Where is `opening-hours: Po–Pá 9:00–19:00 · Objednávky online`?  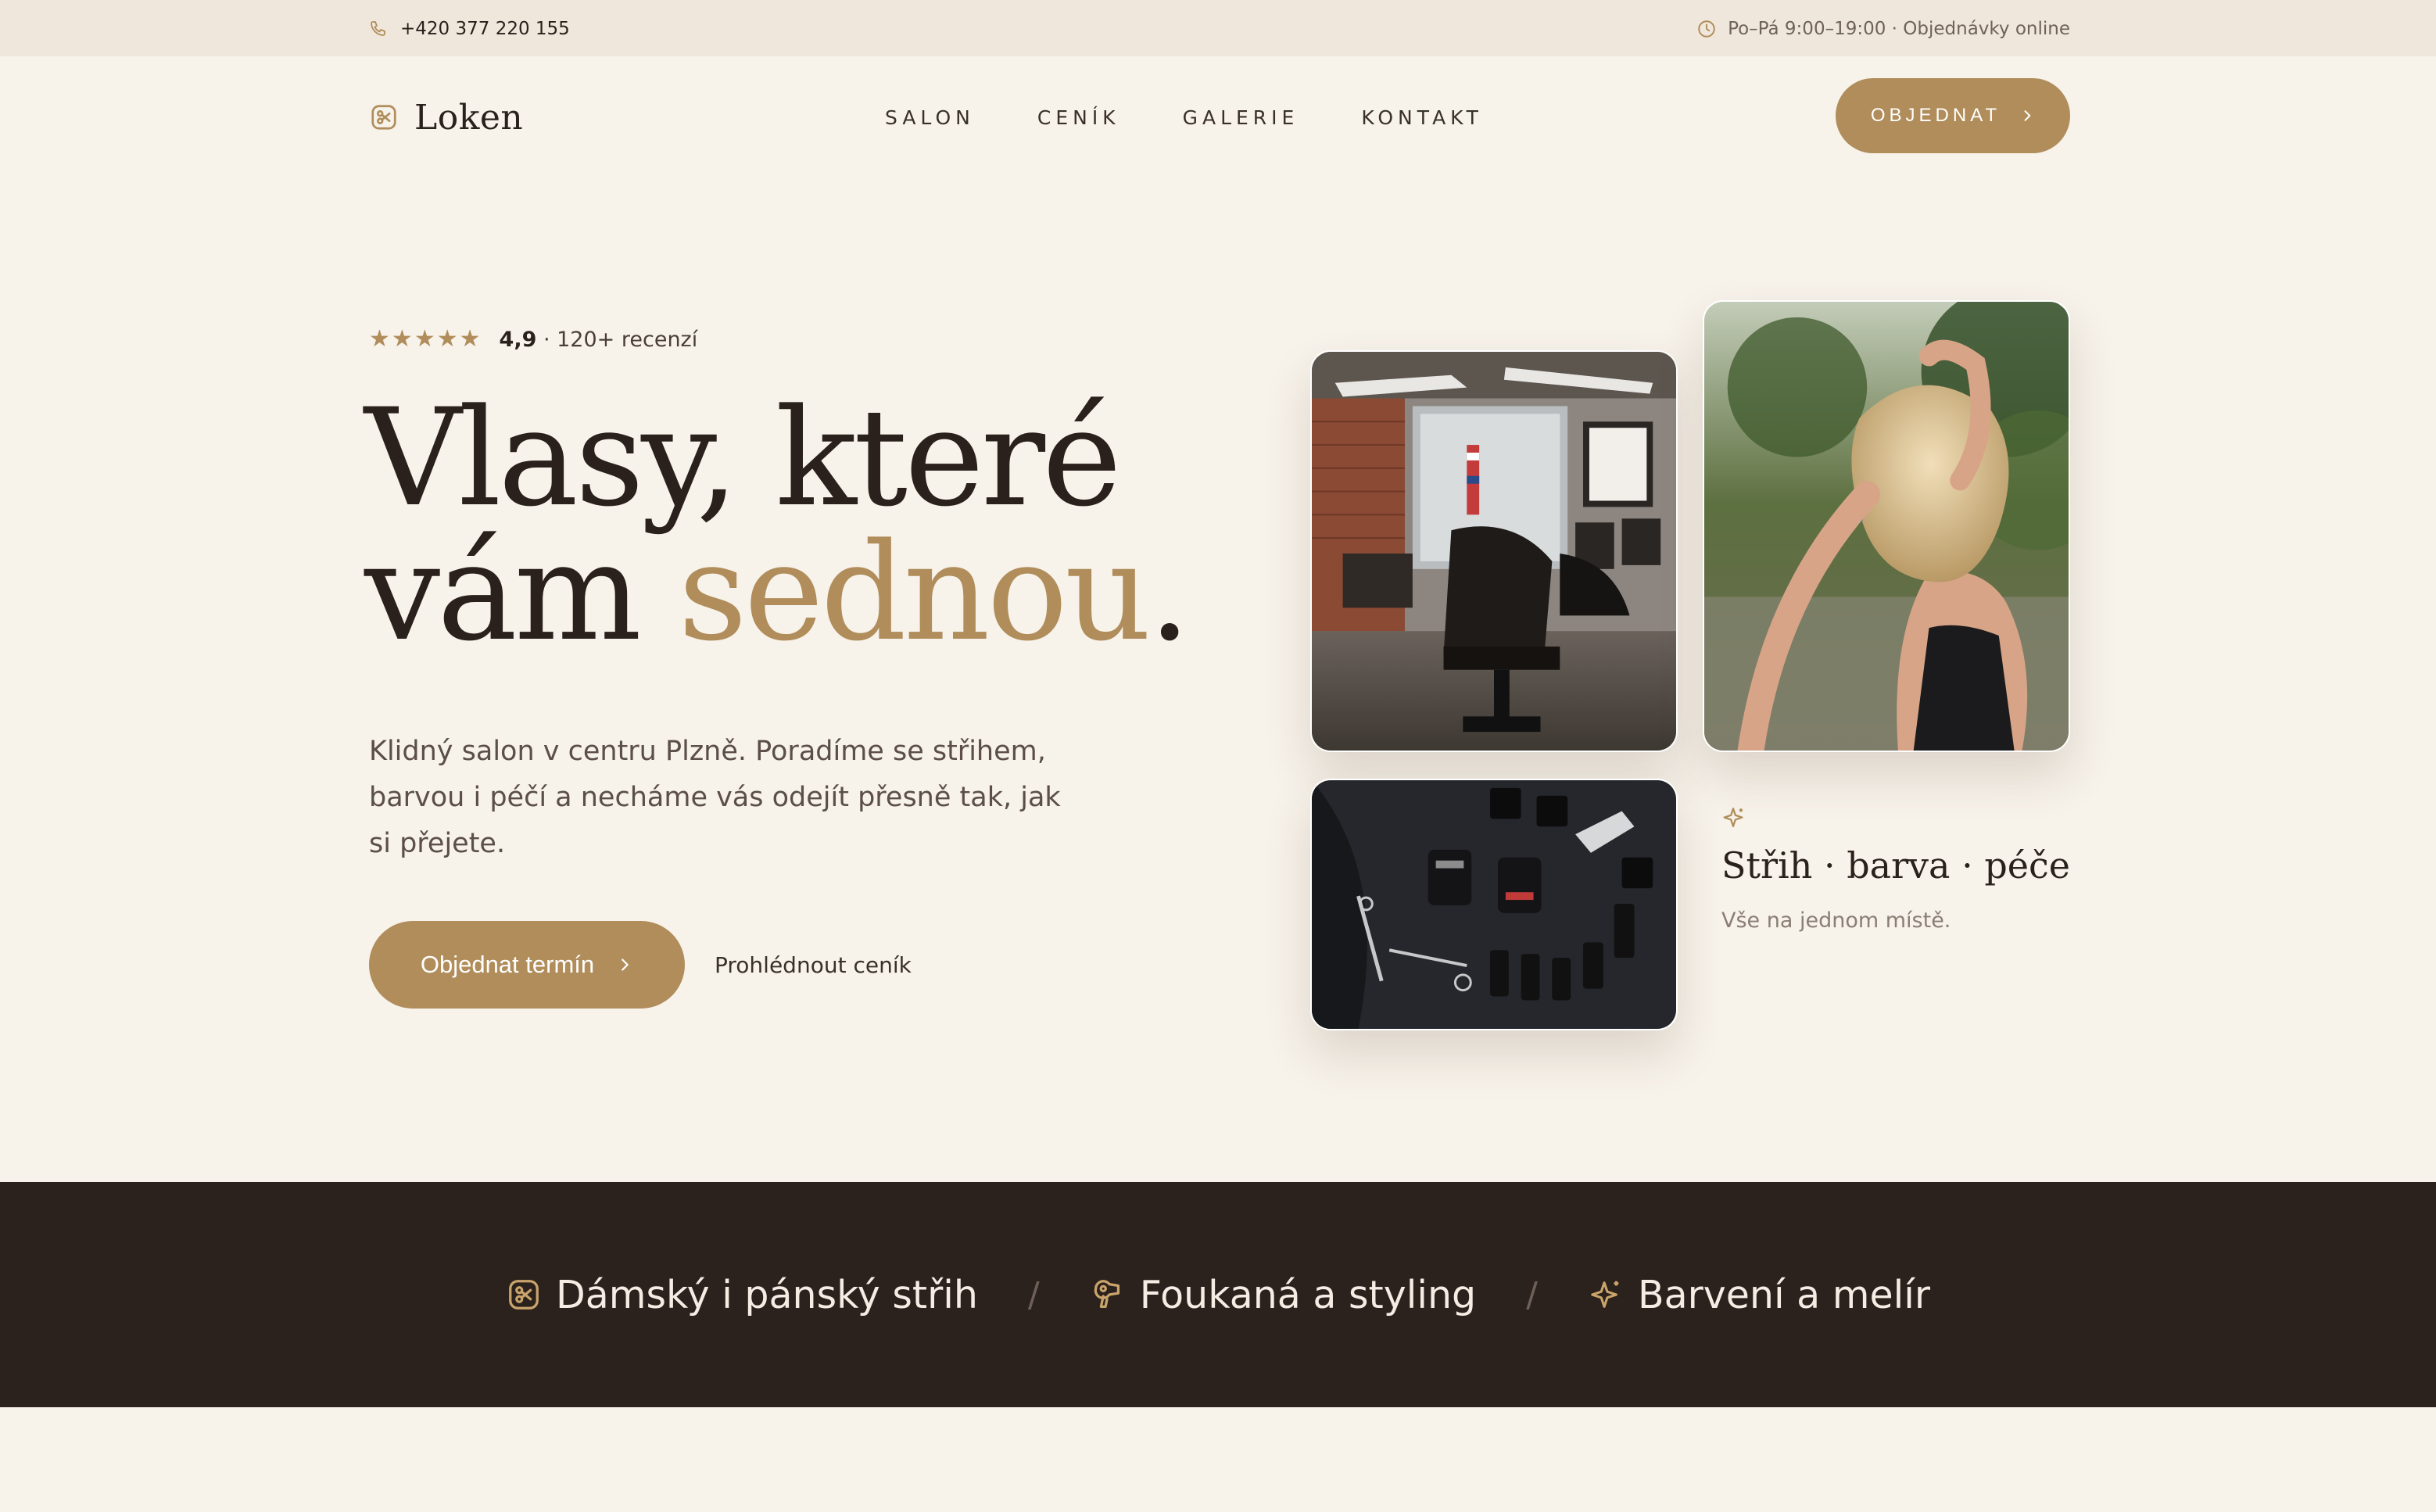
opening-hours: Po–Pá 9:00–19:00 · Objednávky online is located at coordinates (1883, 29).